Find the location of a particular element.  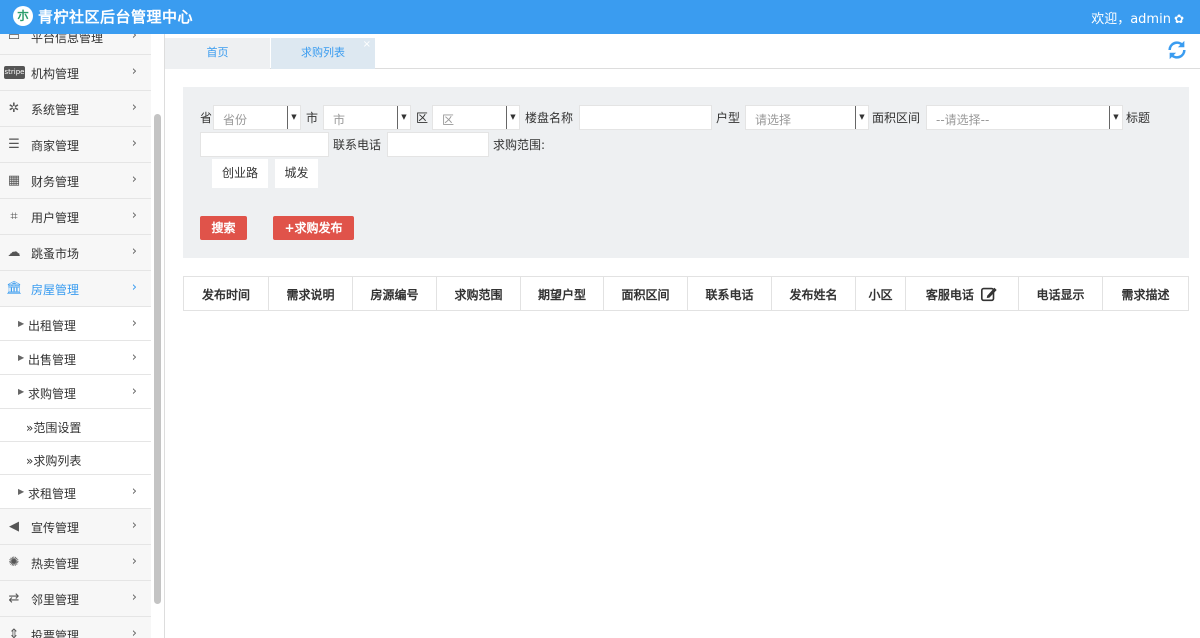

column-header: 求购范围 is located at coordinates (479, 293).